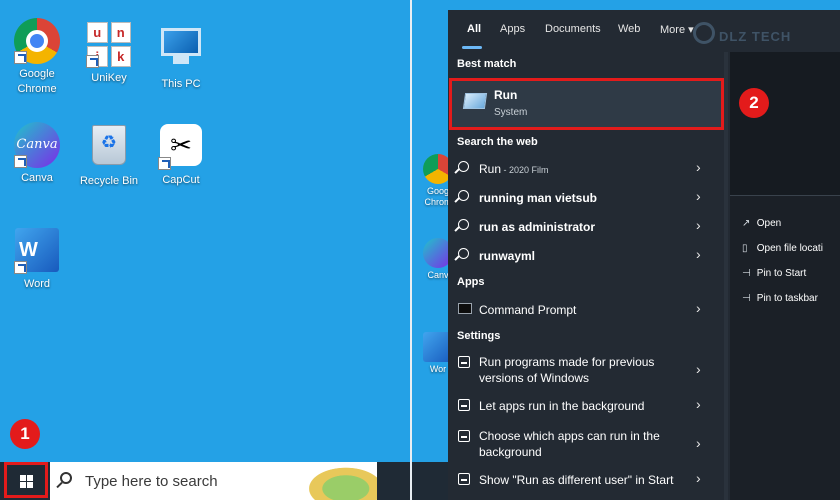  Describe the element at coordinates (474, 29) in the screenshot. I see `tab-all: All` at that location.